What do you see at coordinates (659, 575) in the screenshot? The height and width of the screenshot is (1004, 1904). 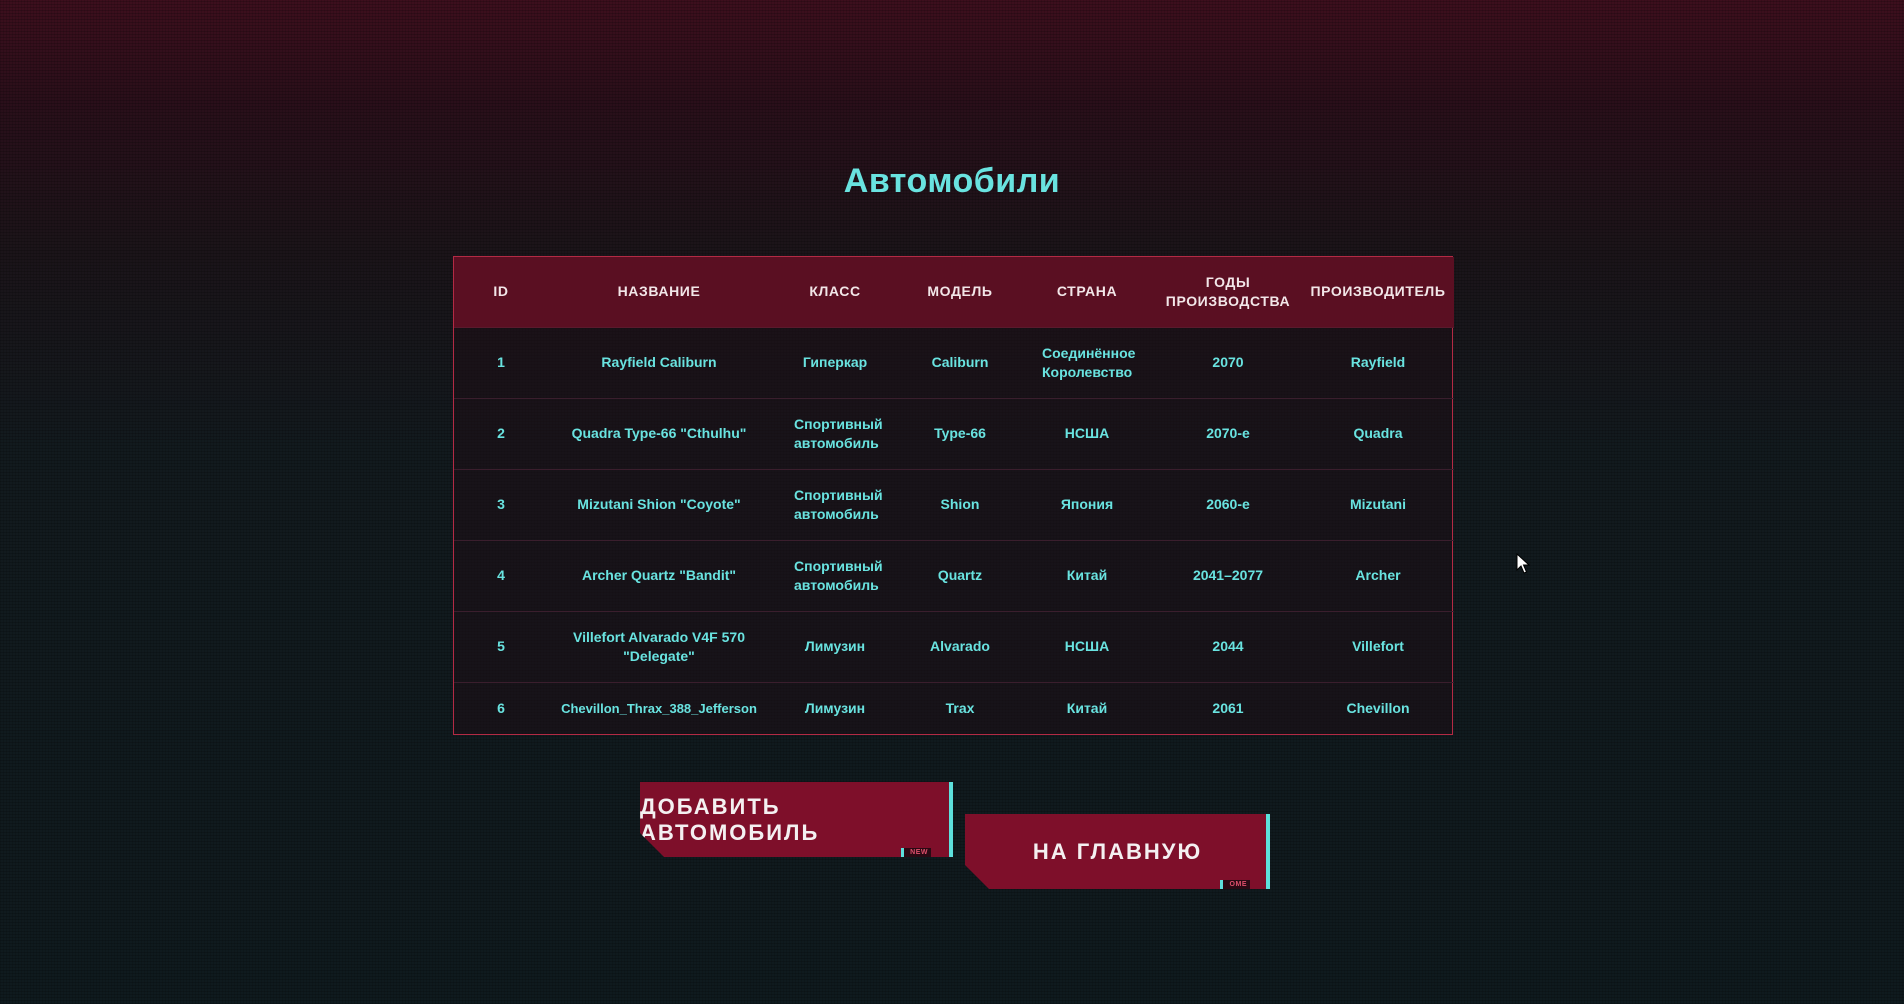 I see `cell-name: Archer Quartz "Bandit"` at bounding box center [659, 575].